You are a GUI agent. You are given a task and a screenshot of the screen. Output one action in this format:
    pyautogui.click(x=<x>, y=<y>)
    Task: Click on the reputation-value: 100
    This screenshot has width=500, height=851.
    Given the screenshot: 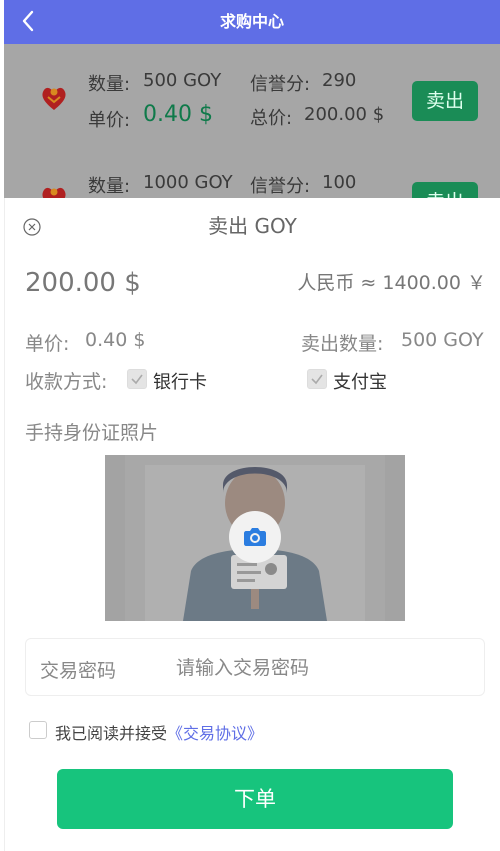 What is the action you would take?
    pyautogui.click(x=339, y=182)
    